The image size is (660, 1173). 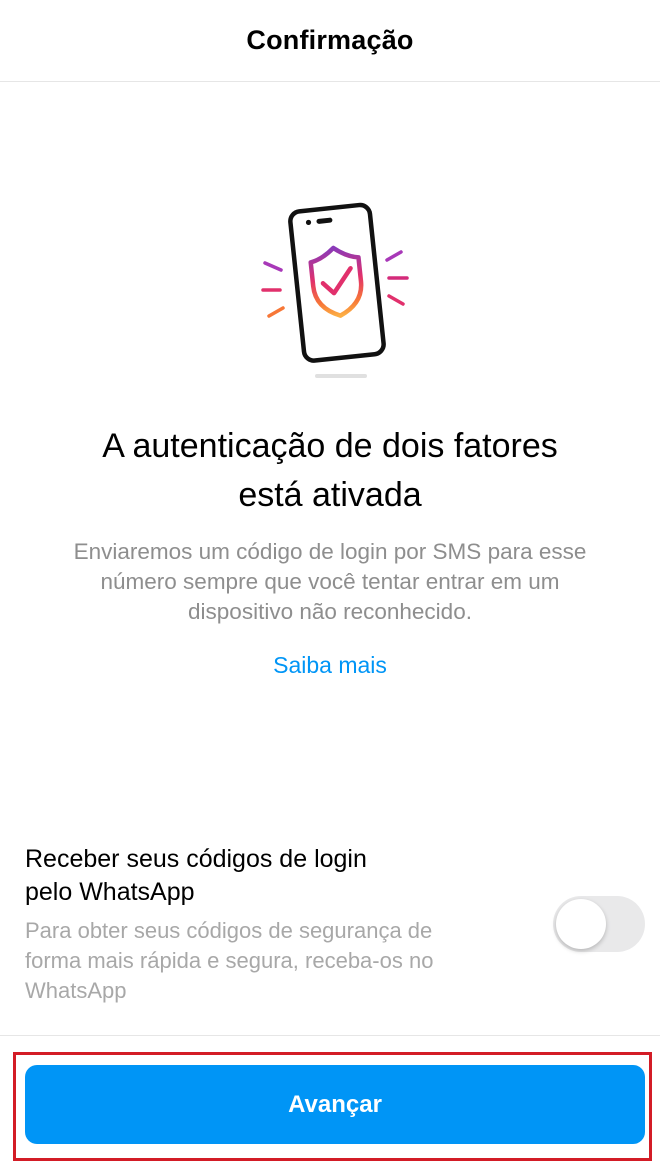 What do you see at coordinates (330, 495) in the screenshot?
I see `headline-line-2: está ativada` at bounding box center [330, 495].